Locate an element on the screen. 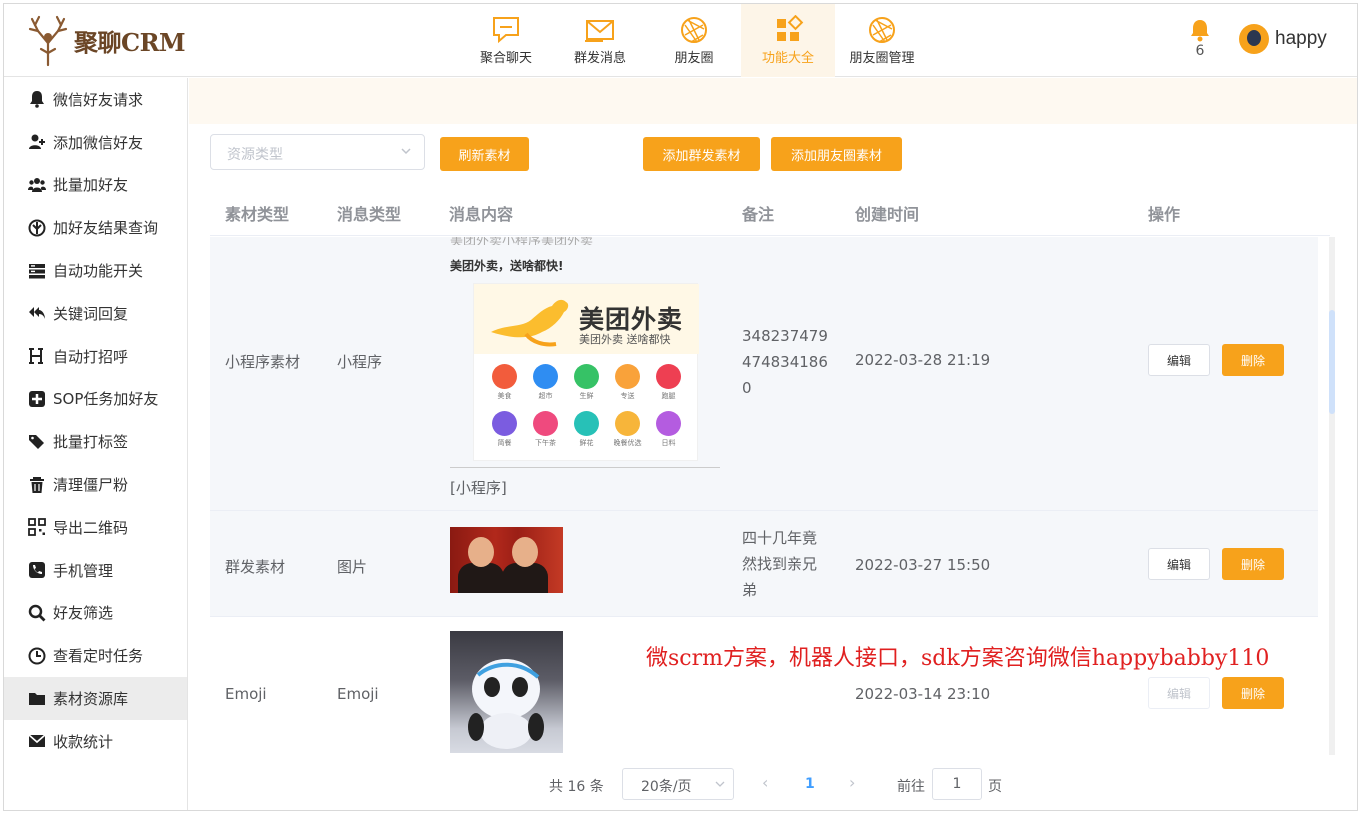  sidebar-item-auto-switch: 自动功能开关 is located at coordinates (95, 270).